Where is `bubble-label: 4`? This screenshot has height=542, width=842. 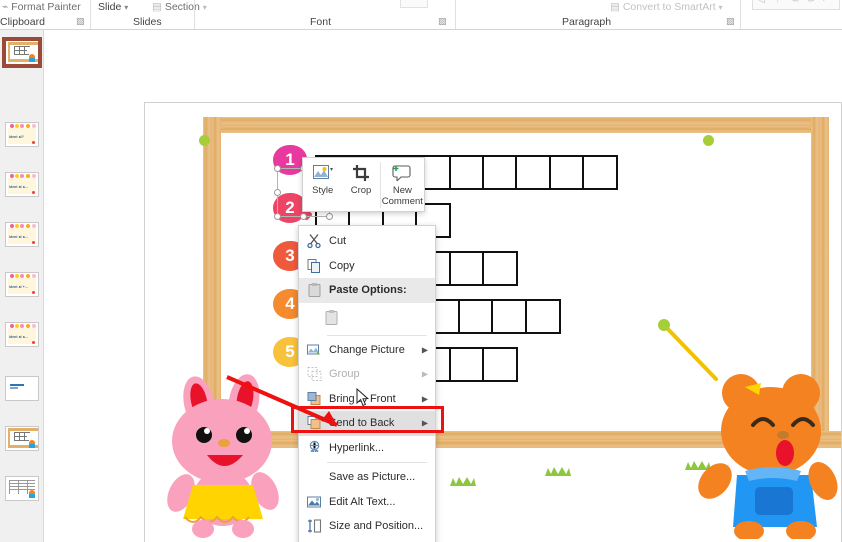 bubble-label: 4 is located at coordinates (290, 303).